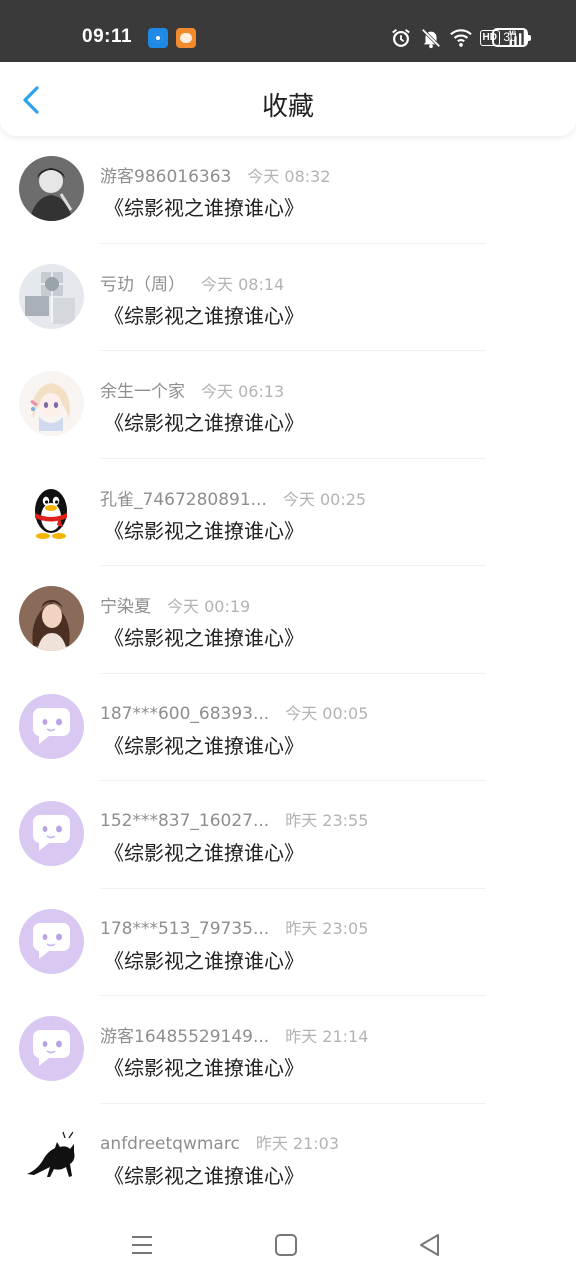  I want to click on battery-icon: 30, so click(511, 37).